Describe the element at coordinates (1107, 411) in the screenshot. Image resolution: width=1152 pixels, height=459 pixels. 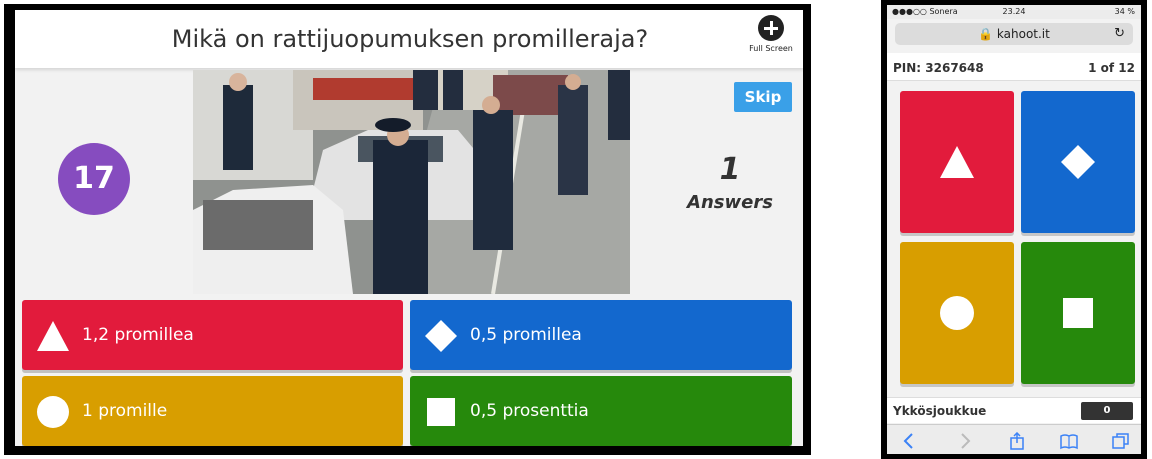
I see `score-badge: 0` at that location.